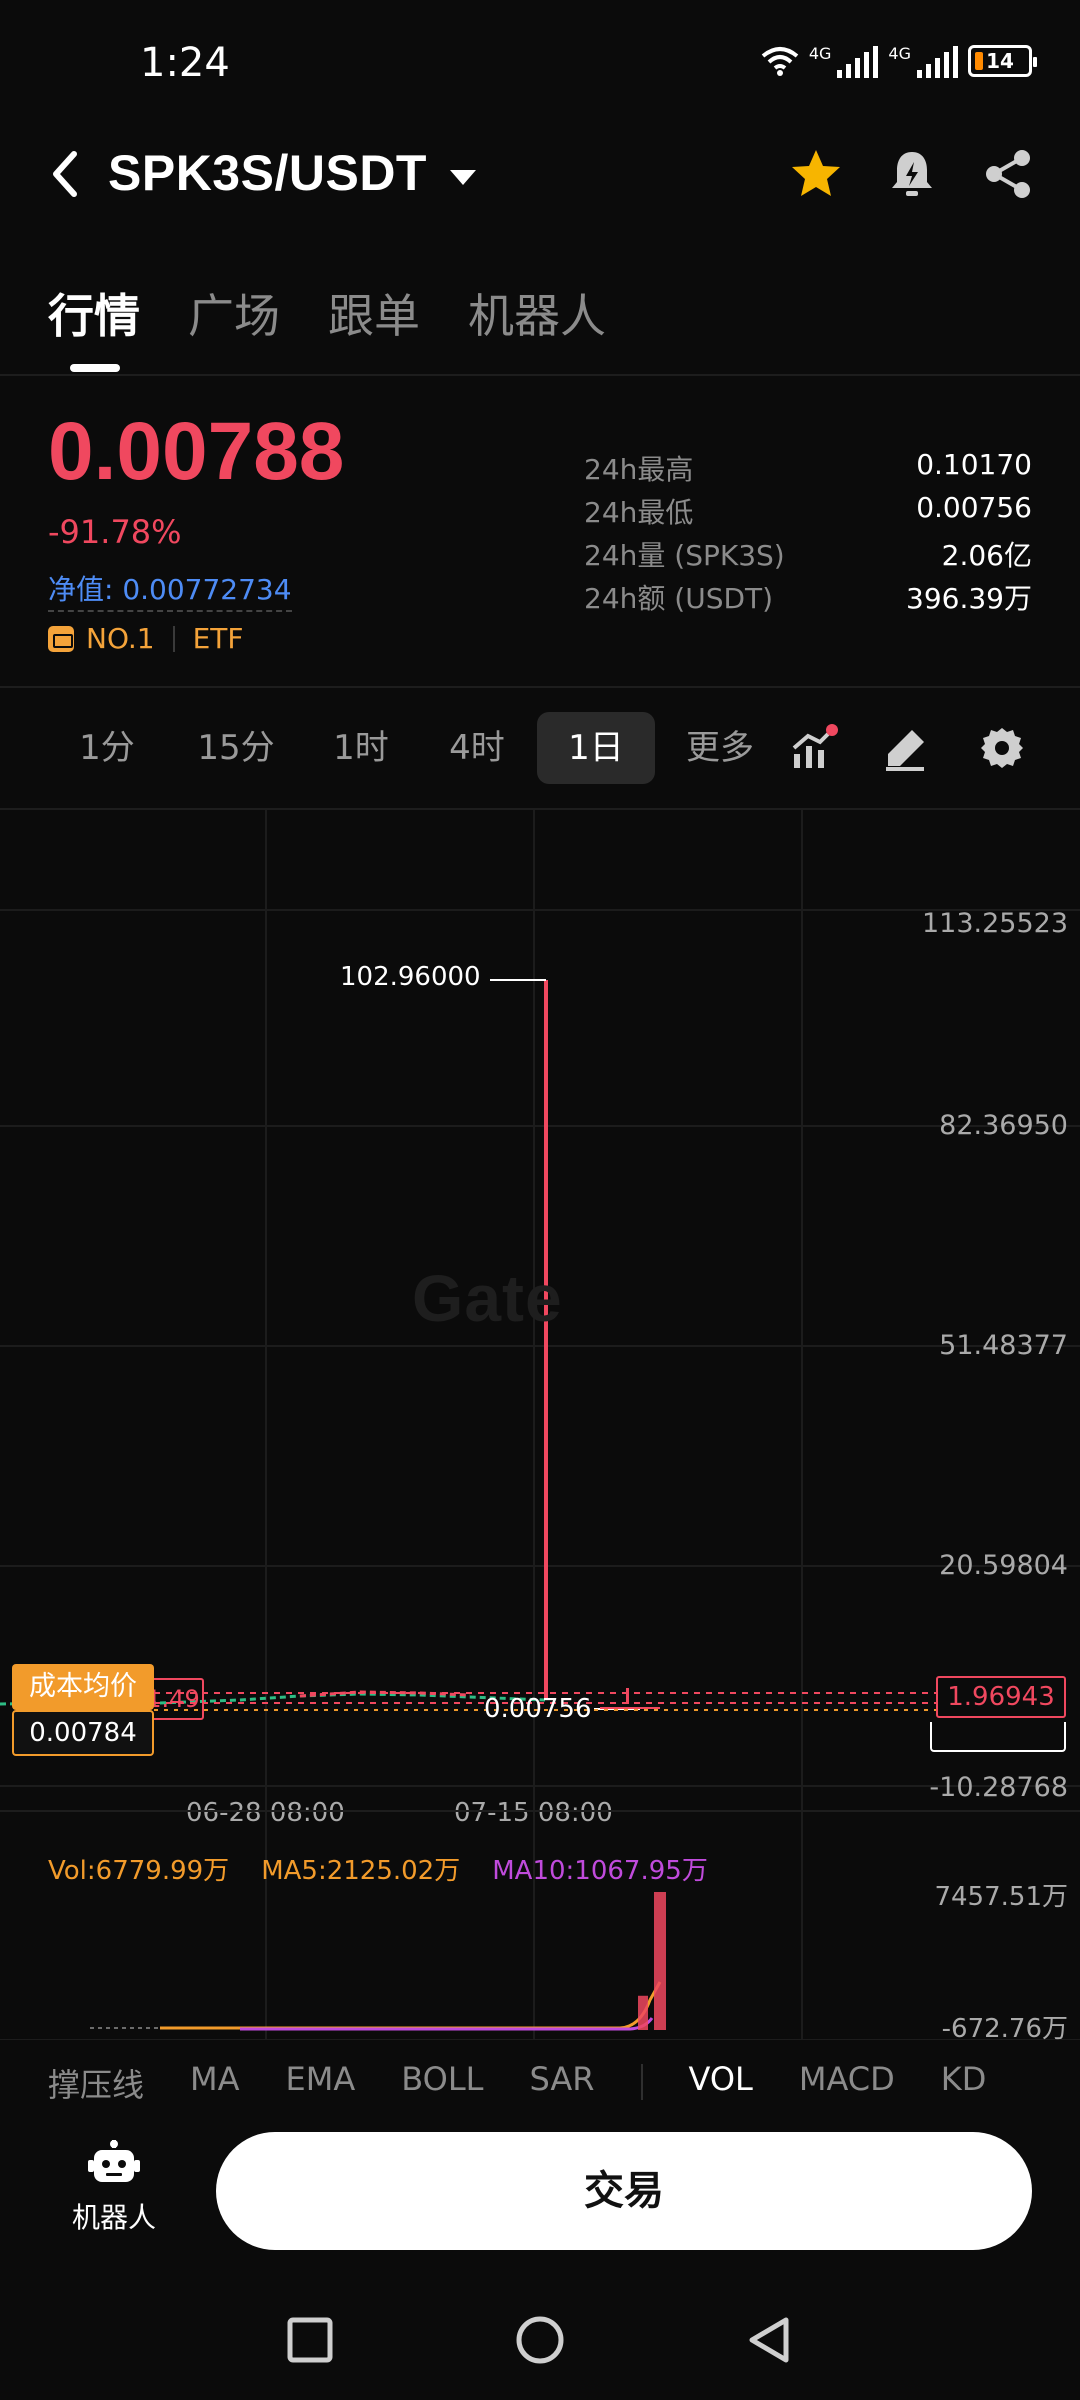 The width and height of the screenshot is (1080, 2400). I want to click on status-bar: 1:24 4G 4G 14, so click(540, 65).